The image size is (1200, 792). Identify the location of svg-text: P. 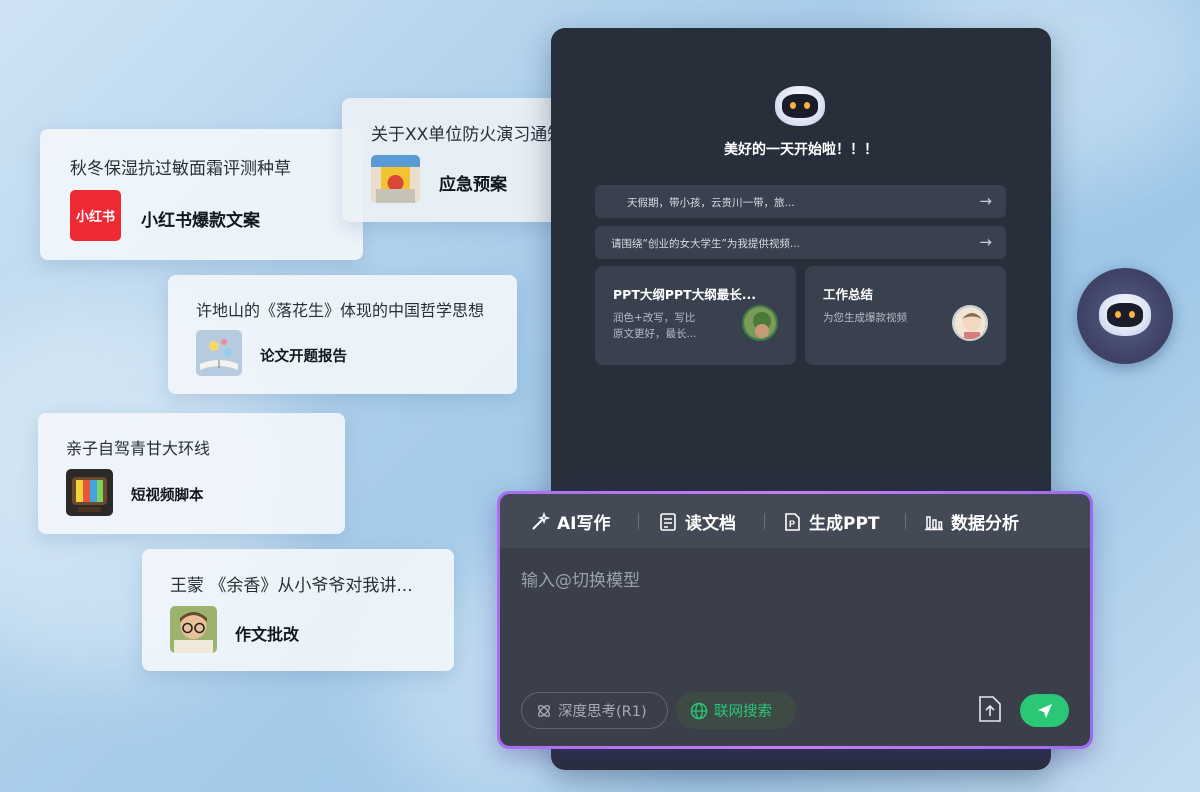
(792, 524).